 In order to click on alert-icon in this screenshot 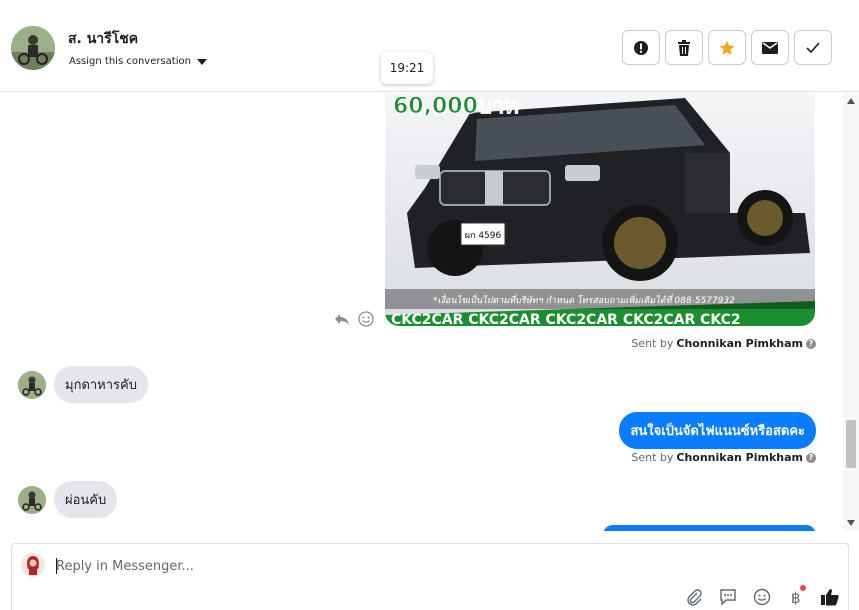, I will do `click(641, 47)`.